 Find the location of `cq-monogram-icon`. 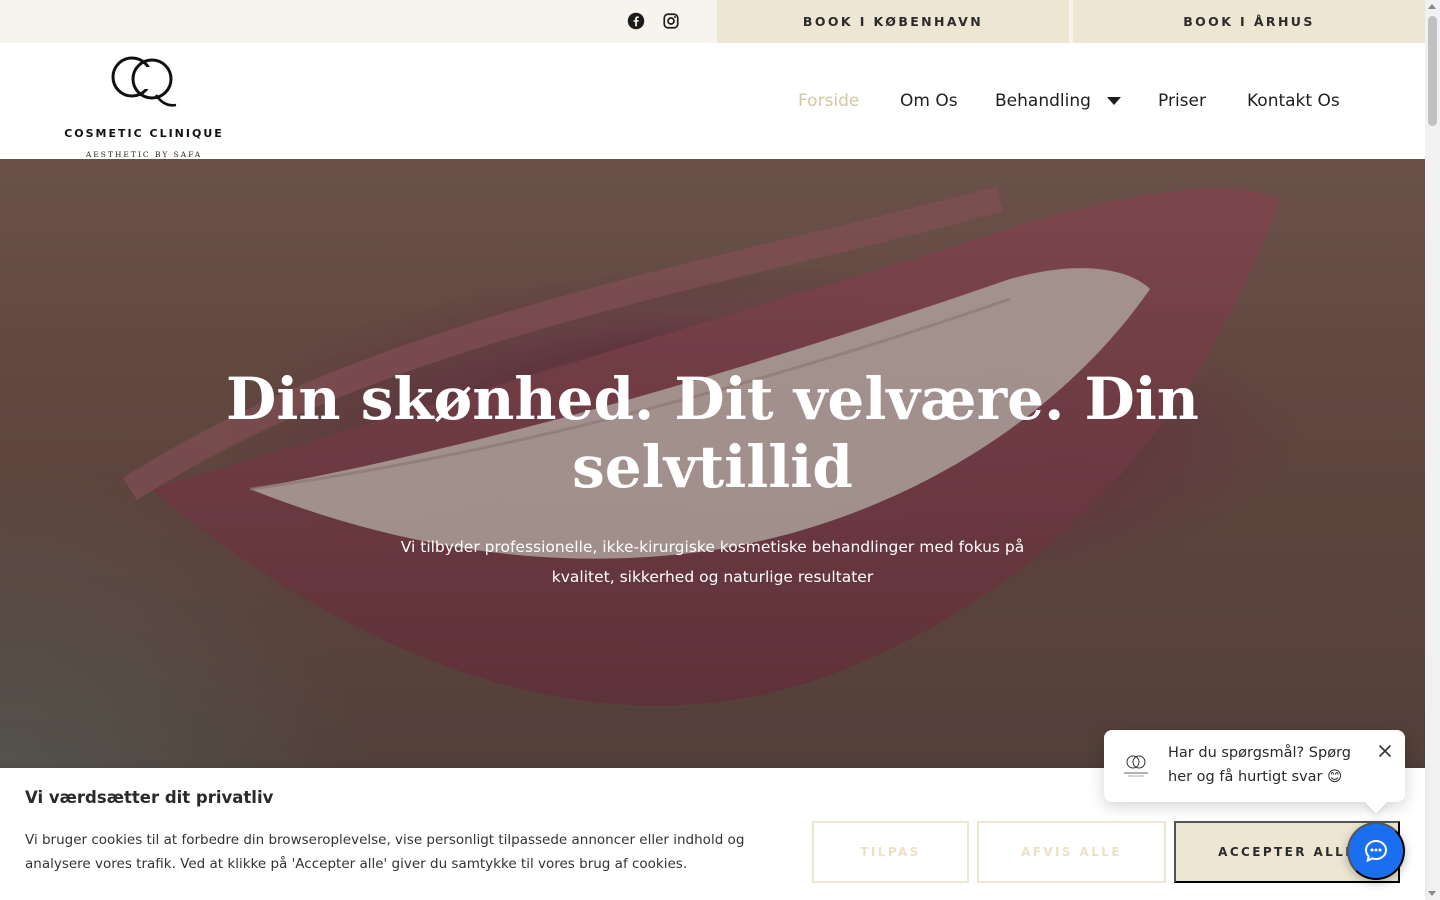

cq-monogram-icon is located at coordinates (144, 81).